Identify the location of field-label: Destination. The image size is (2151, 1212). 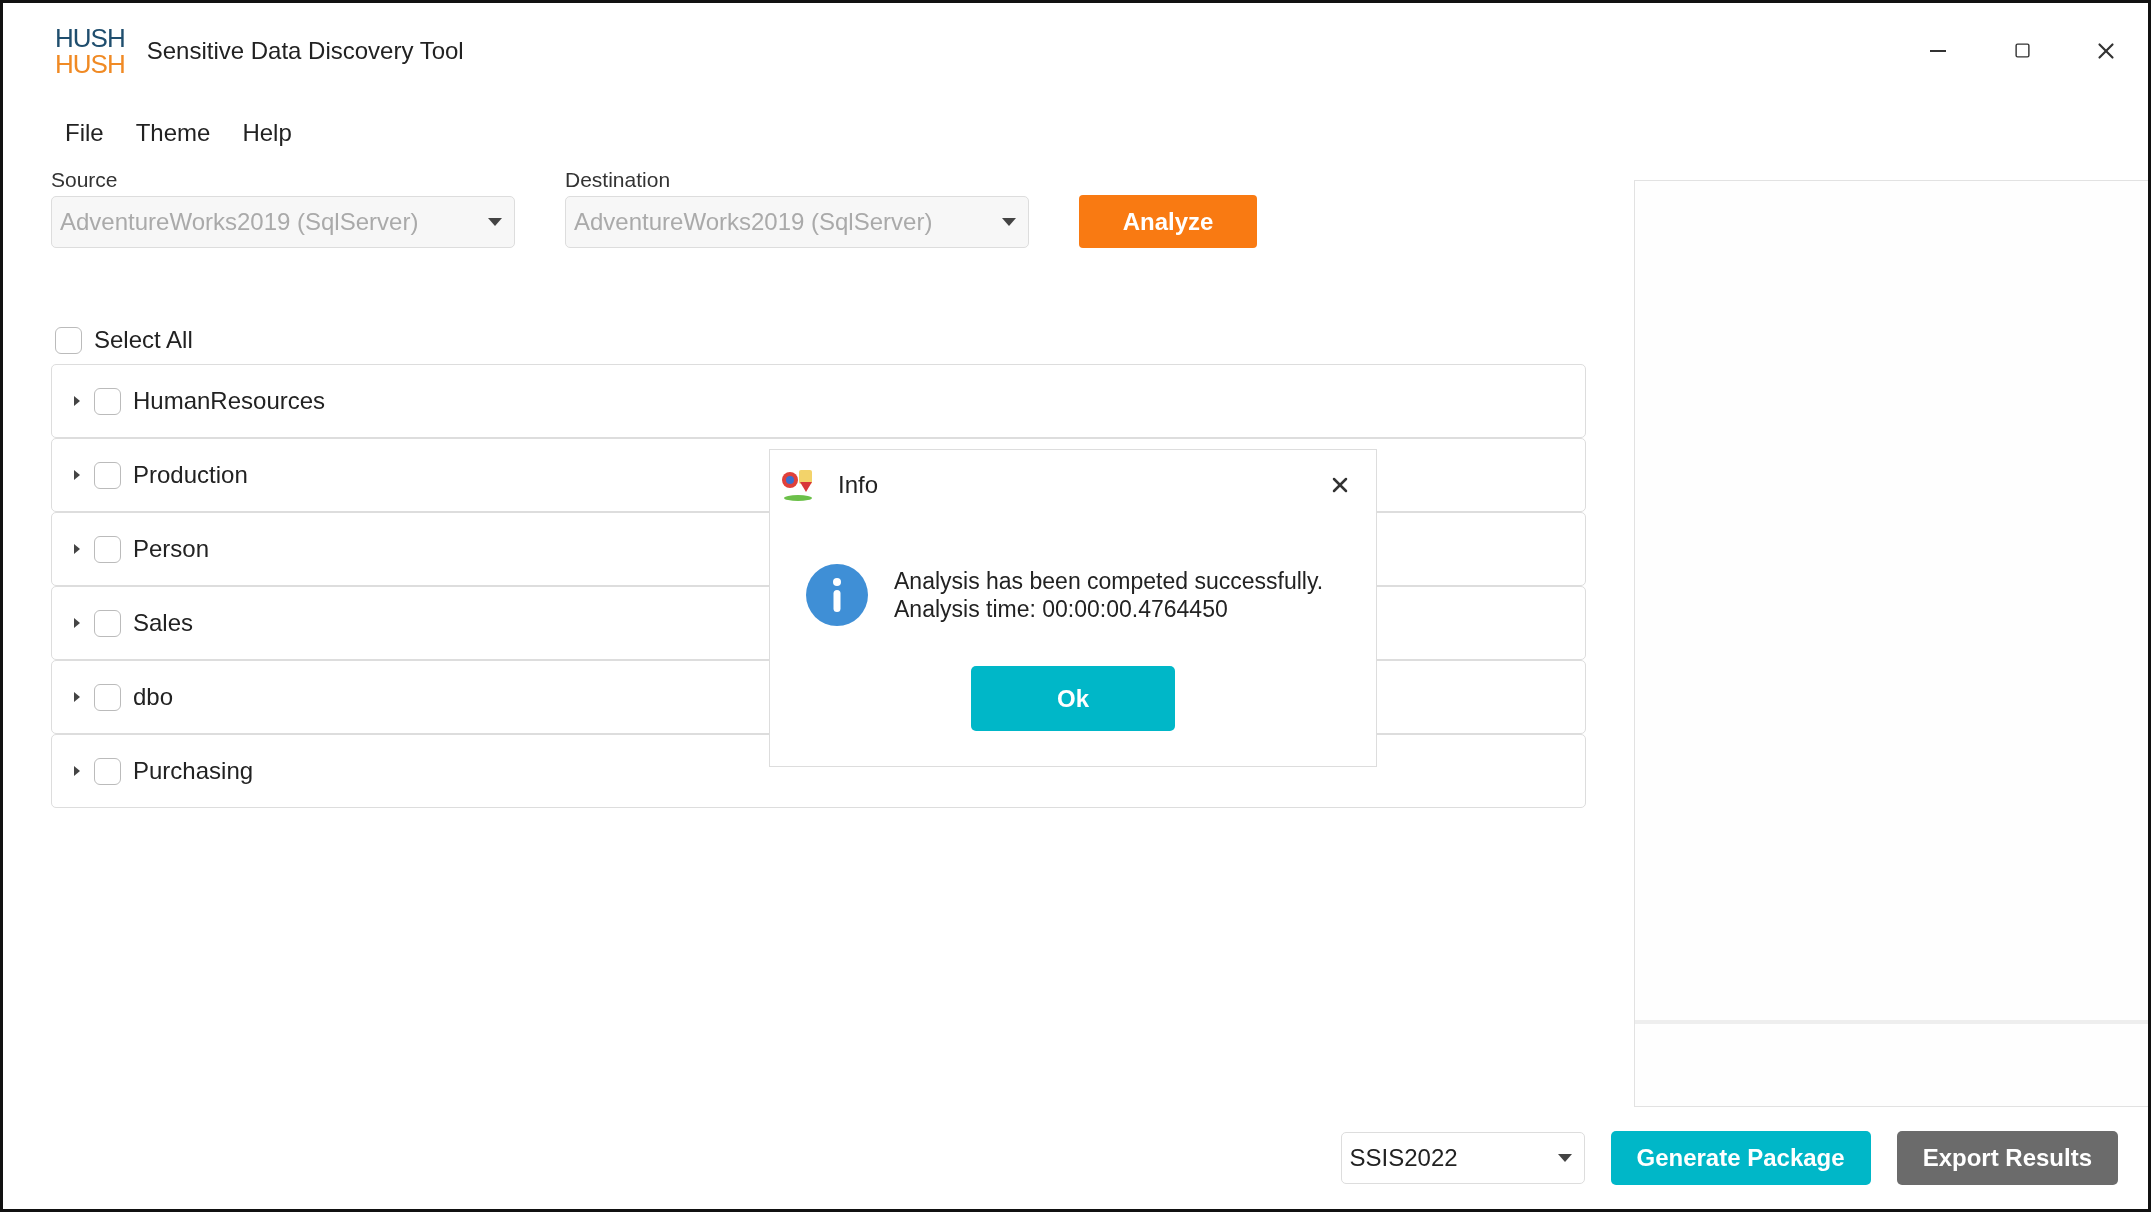
(618, 180).